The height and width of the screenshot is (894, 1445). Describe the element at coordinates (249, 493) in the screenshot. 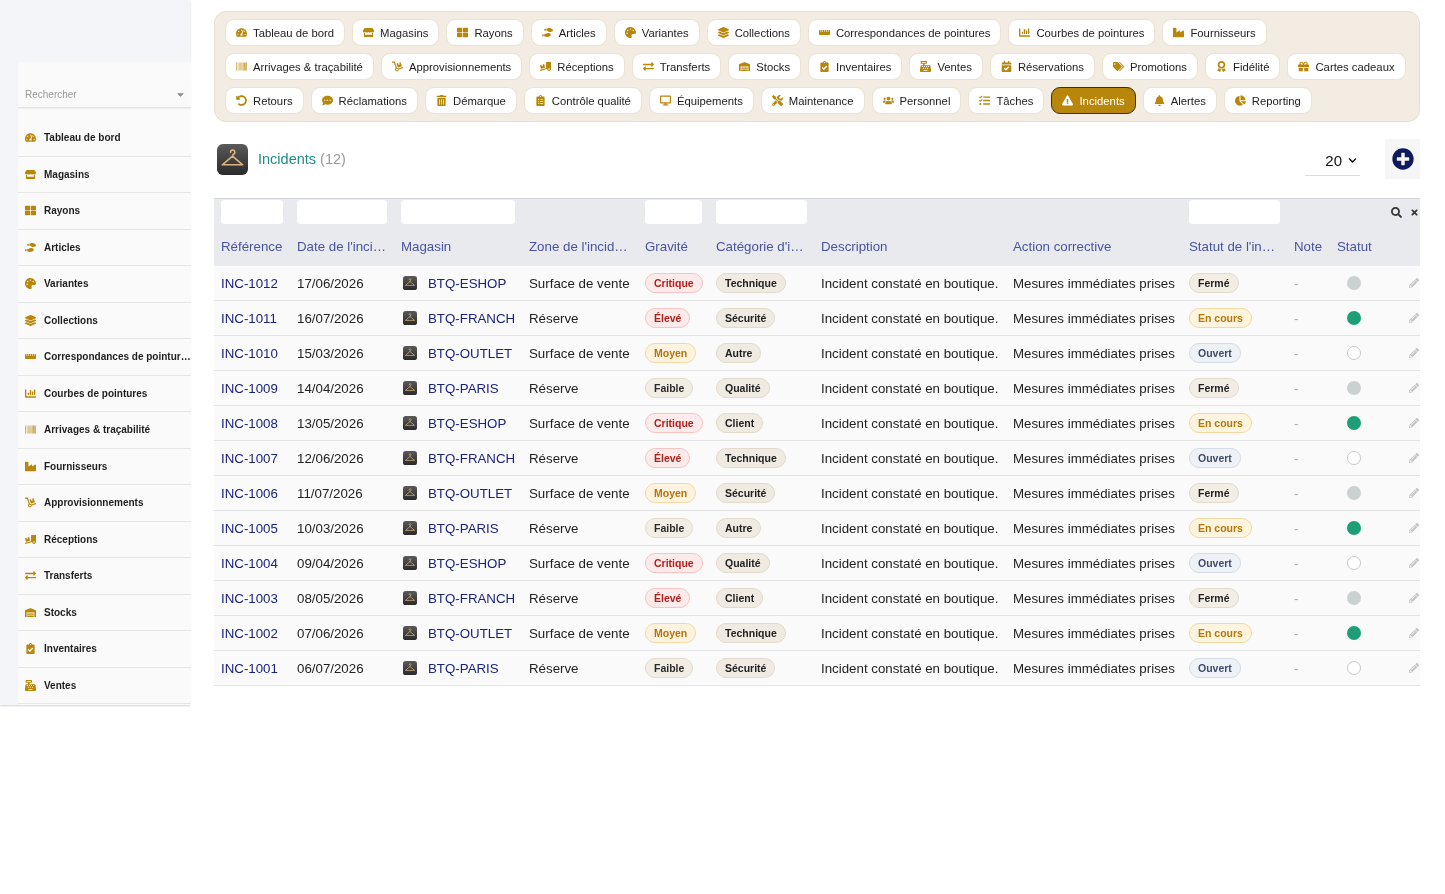

I see `reference-link: INC-1006` at that location.